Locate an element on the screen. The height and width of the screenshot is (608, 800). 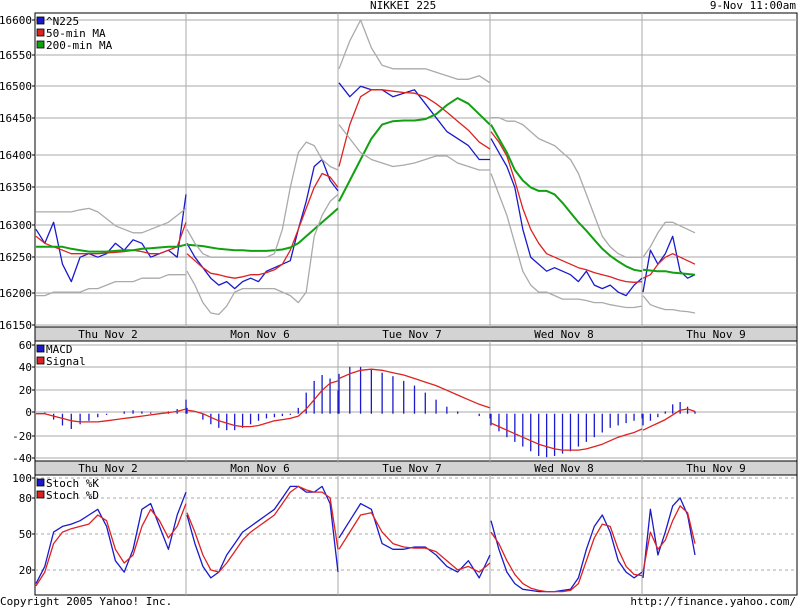
y-tick-label: 16600 is located at coordinates (16, 20).